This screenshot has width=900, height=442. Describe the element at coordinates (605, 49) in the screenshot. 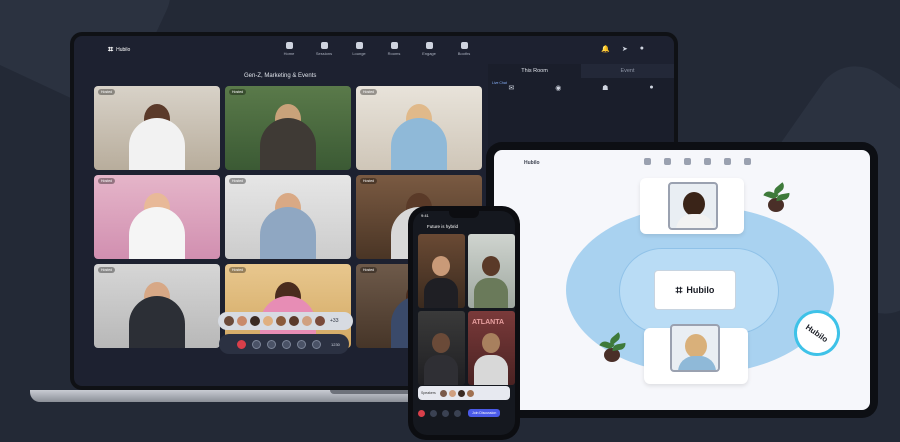

I see `bell-icon: 🔔` at that location.